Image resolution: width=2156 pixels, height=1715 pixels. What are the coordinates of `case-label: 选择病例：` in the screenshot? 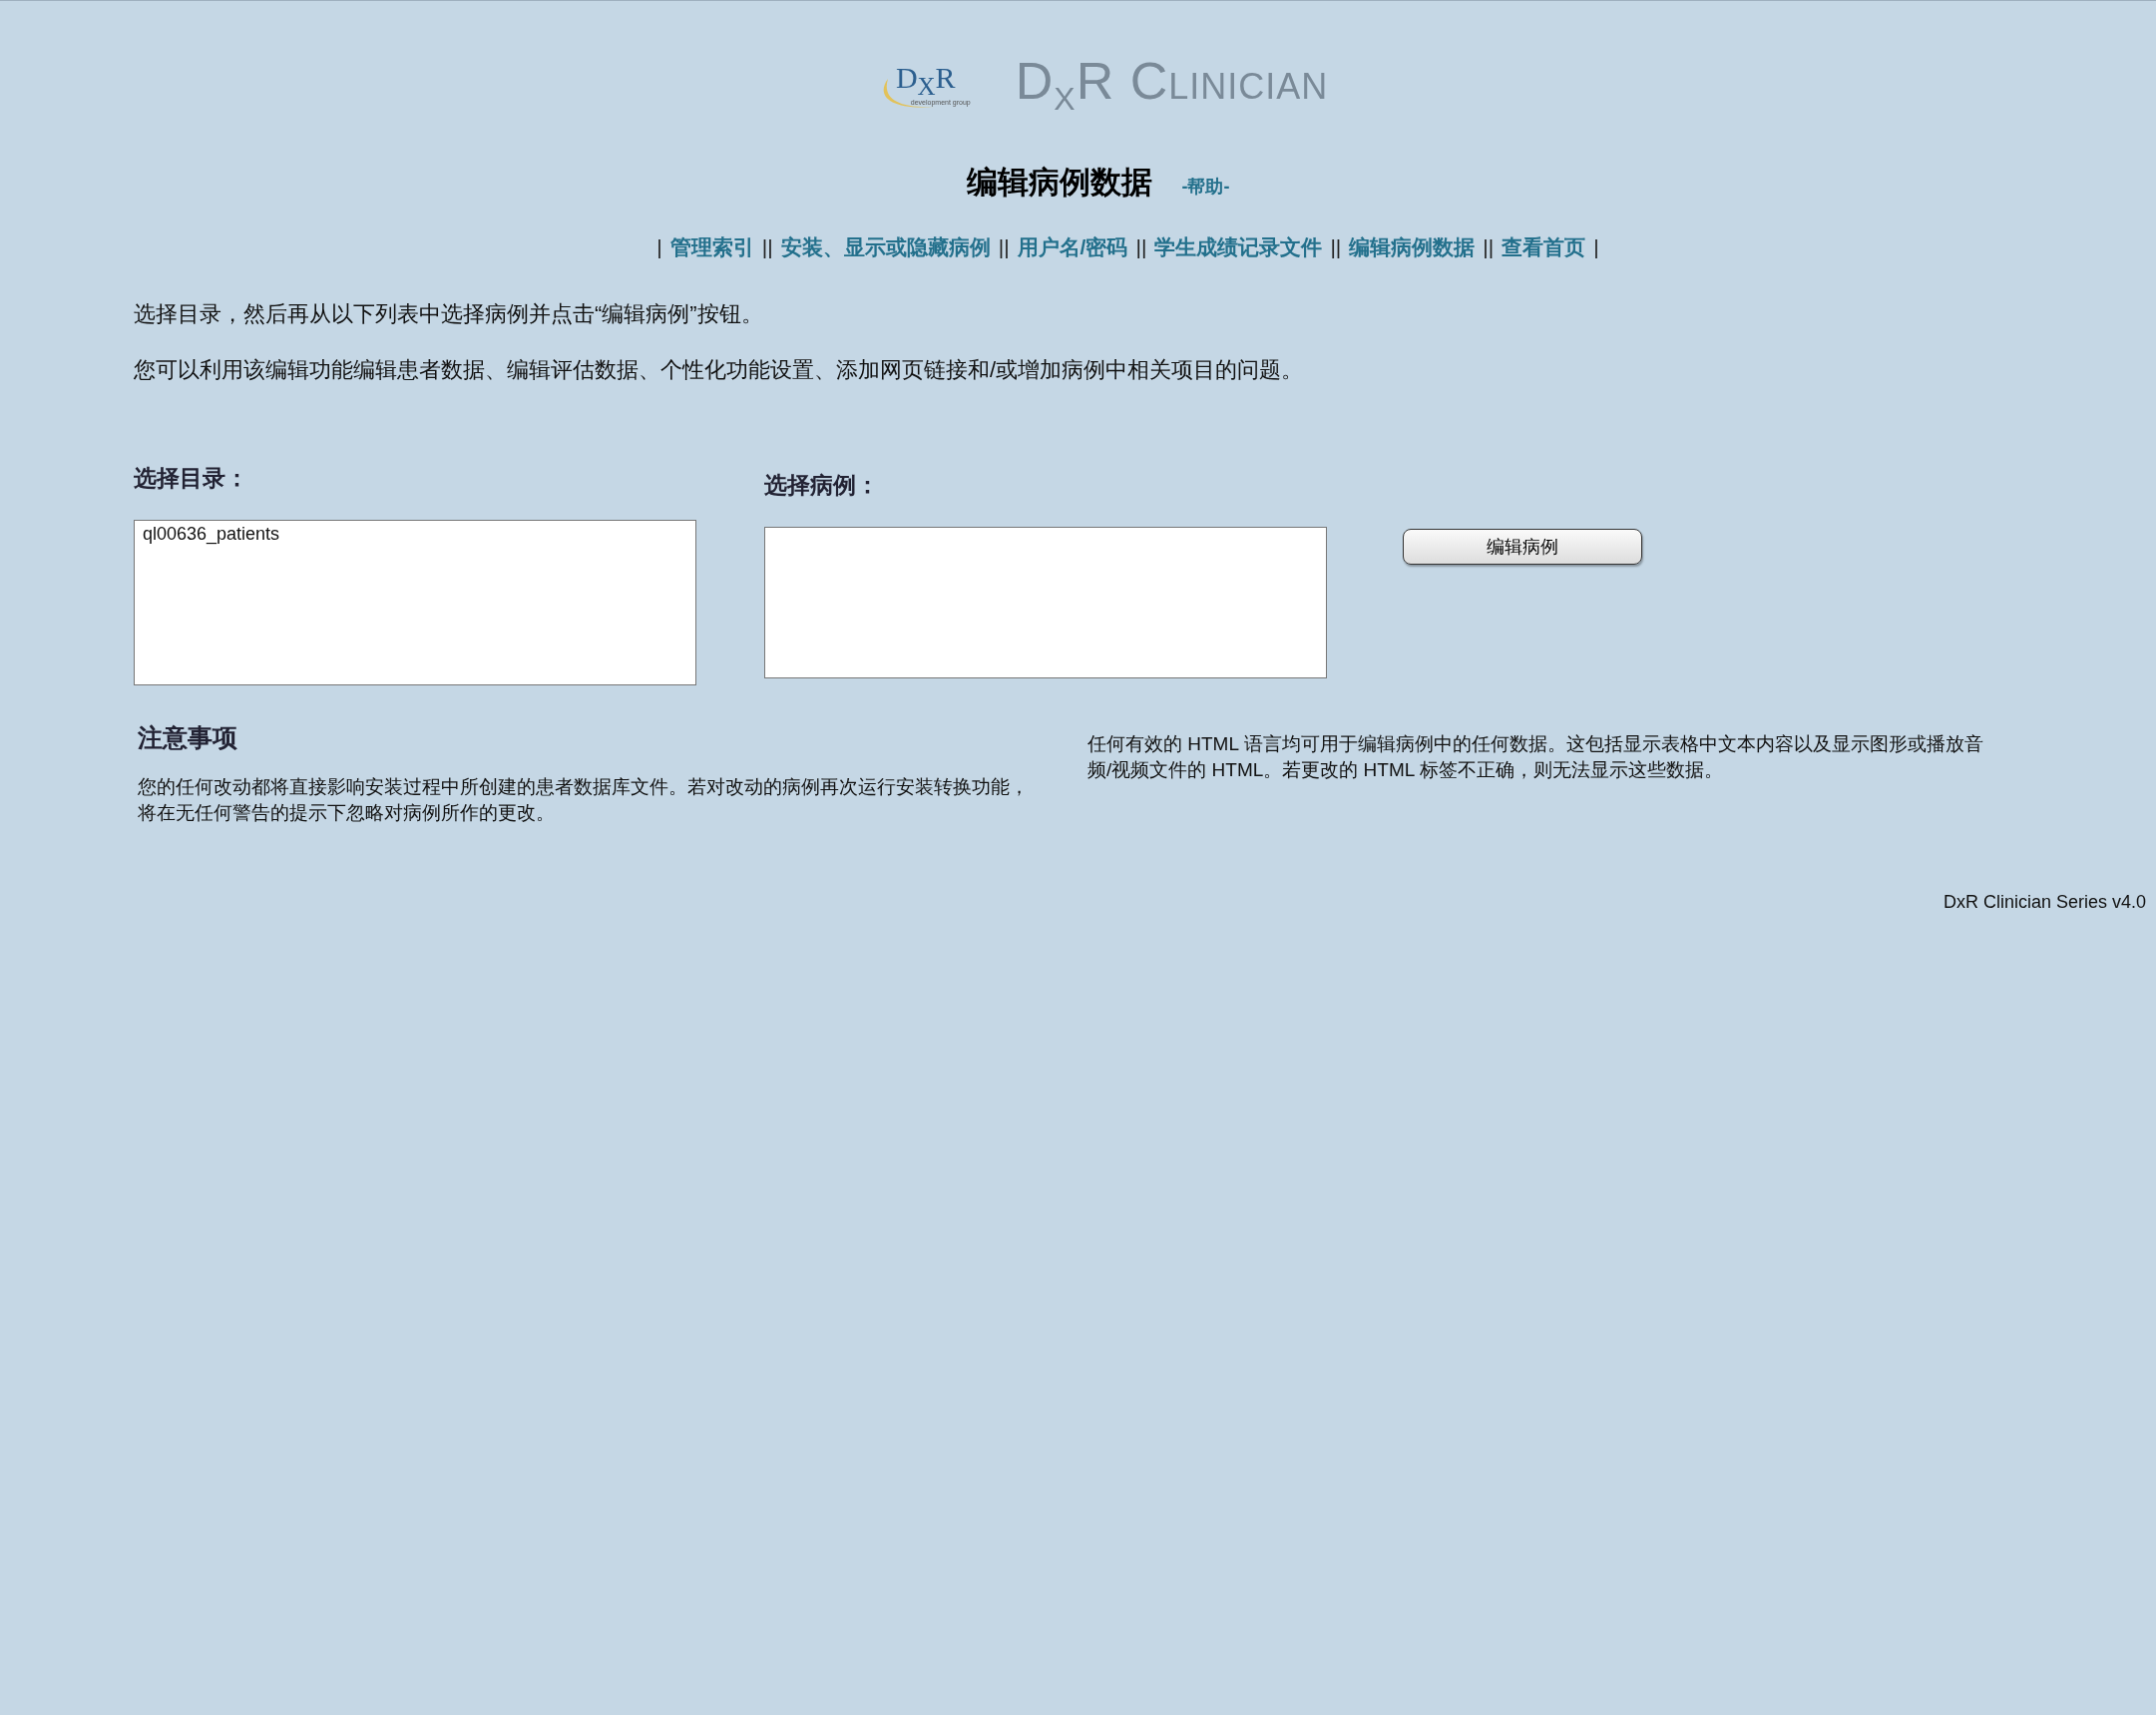 It's located at (822, 486).